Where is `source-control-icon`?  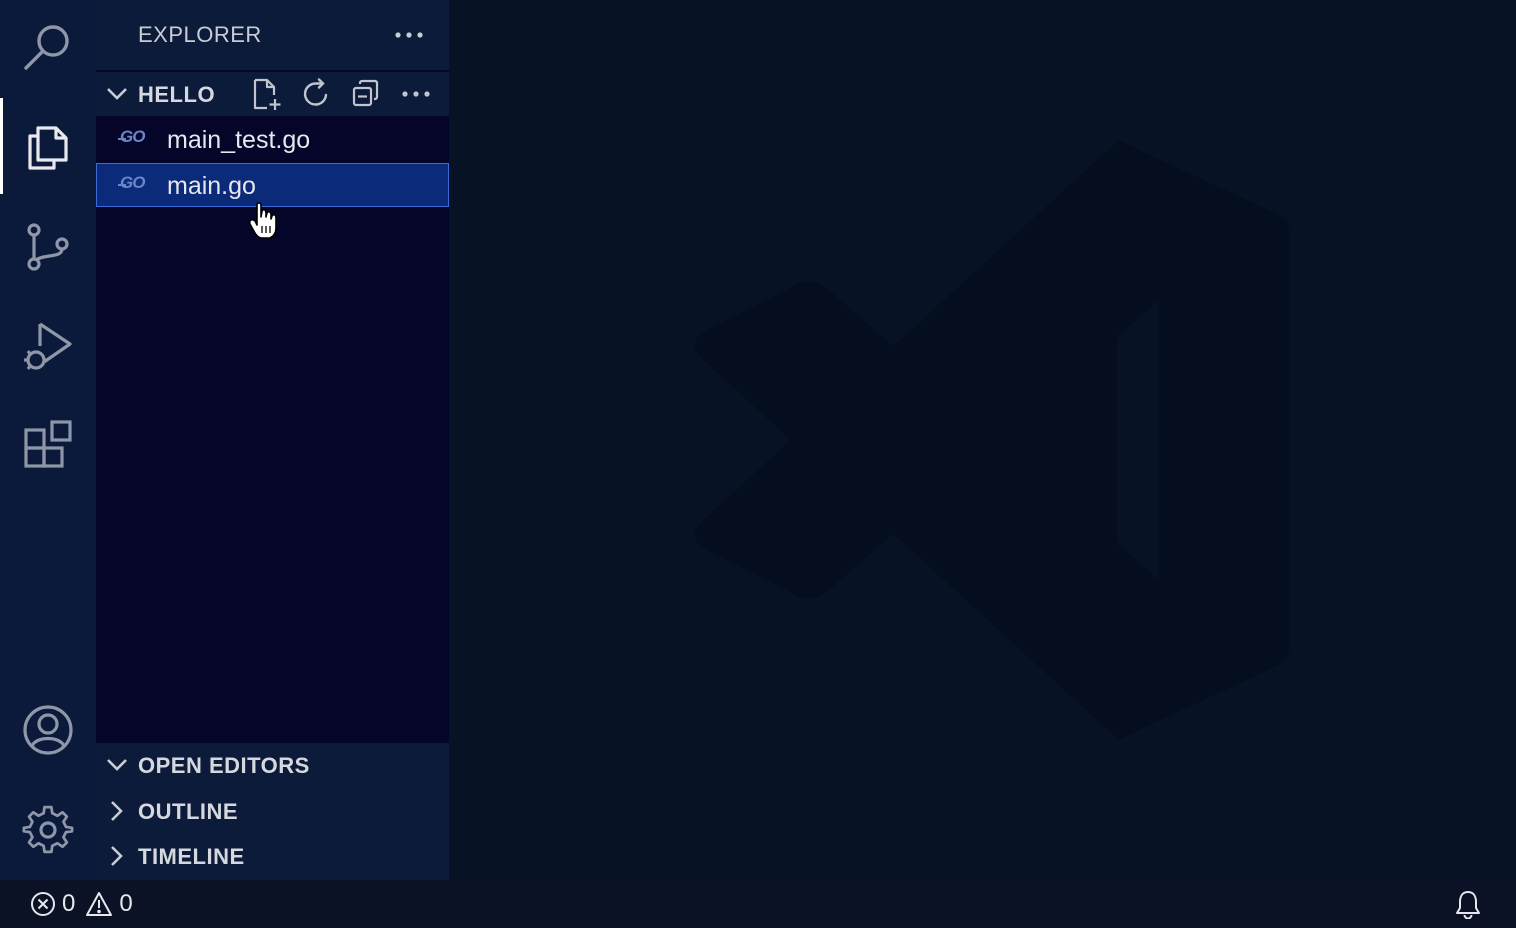
source-control-icon is located at coordinates (48, 247).